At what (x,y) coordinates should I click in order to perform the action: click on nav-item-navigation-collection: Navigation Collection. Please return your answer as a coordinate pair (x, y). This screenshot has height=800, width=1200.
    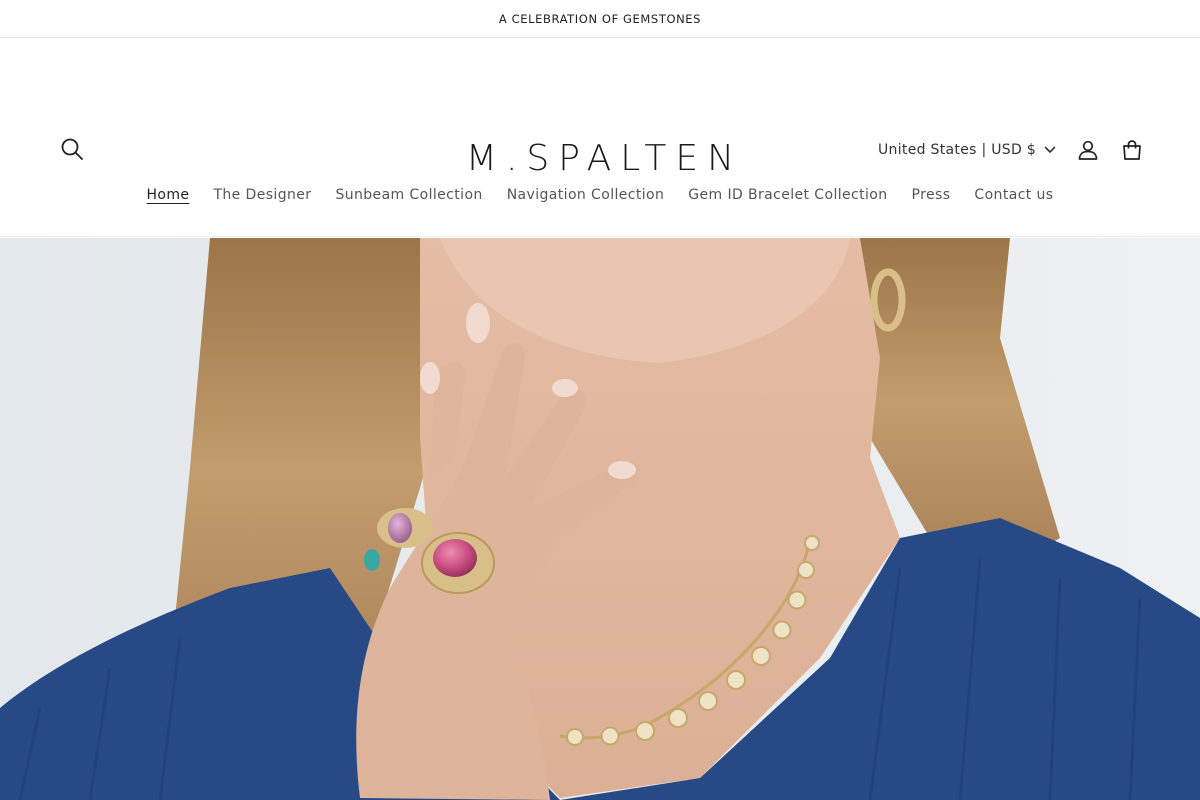
    Looking at the image, I should click on (586, 195).